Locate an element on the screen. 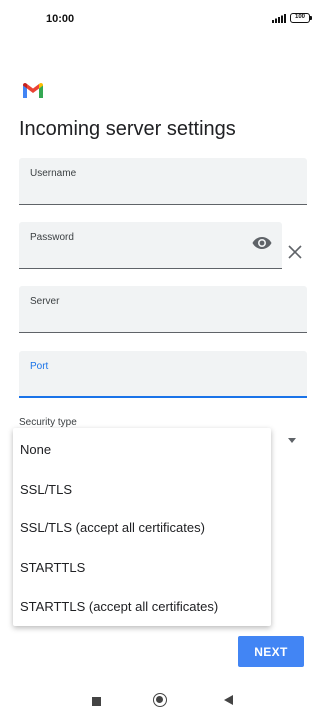 The image size is (324, 720). signal-icon is located at coordinates (279, 18).